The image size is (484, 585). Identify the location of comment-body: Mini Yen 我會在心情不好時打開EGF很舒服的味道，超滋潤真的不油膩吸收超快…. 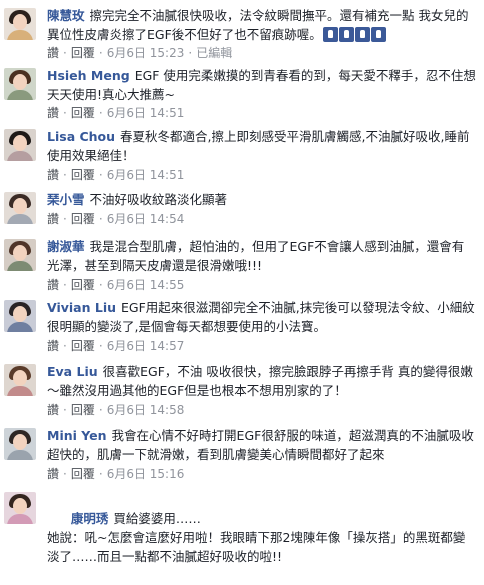
(261, 445).